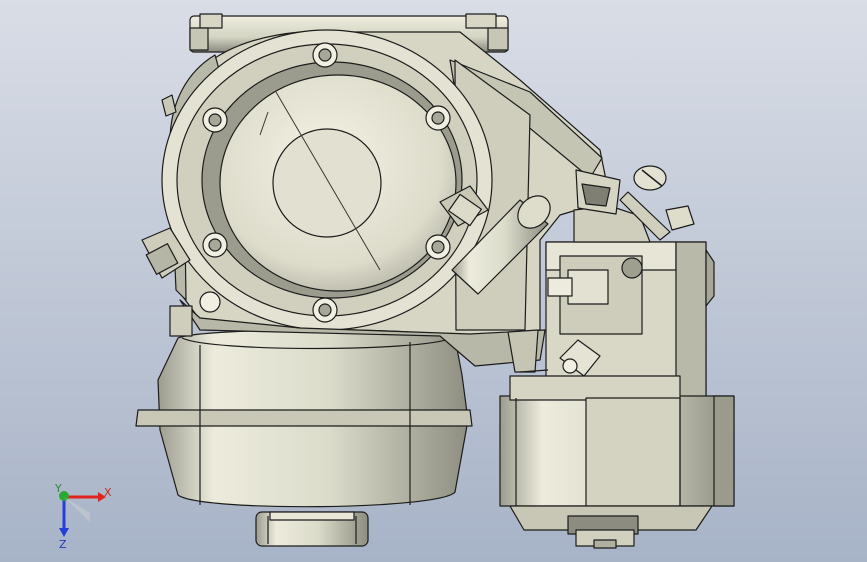 Image resolution: width=867 pixels, height=562 pixels. I want to click on triad-z-label: Z, so click(63, 544).